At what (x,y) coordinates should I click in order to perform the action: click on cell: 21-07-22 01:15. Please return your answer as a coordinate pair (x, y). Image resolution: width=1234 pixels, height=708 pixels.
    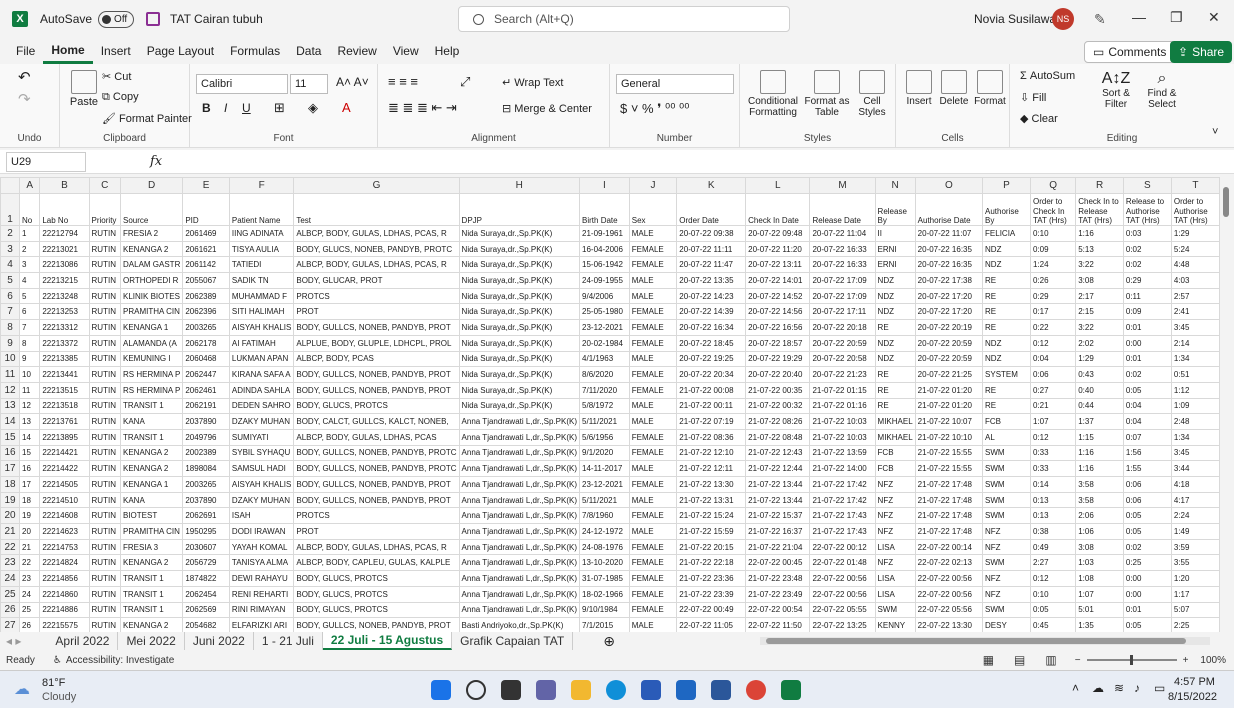
    Looking at the image, I should click on (842, 390).